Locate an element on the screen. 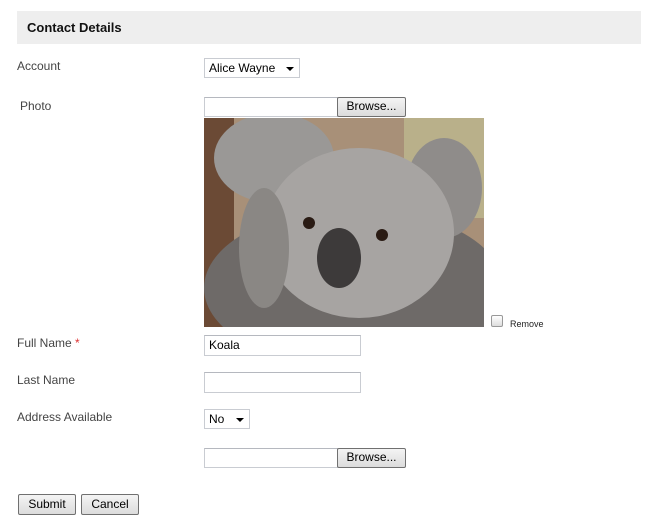 Image resolution: width=650 pixels, height=529 pixels. photo-label: Photo is located at coordinates (36, 106).